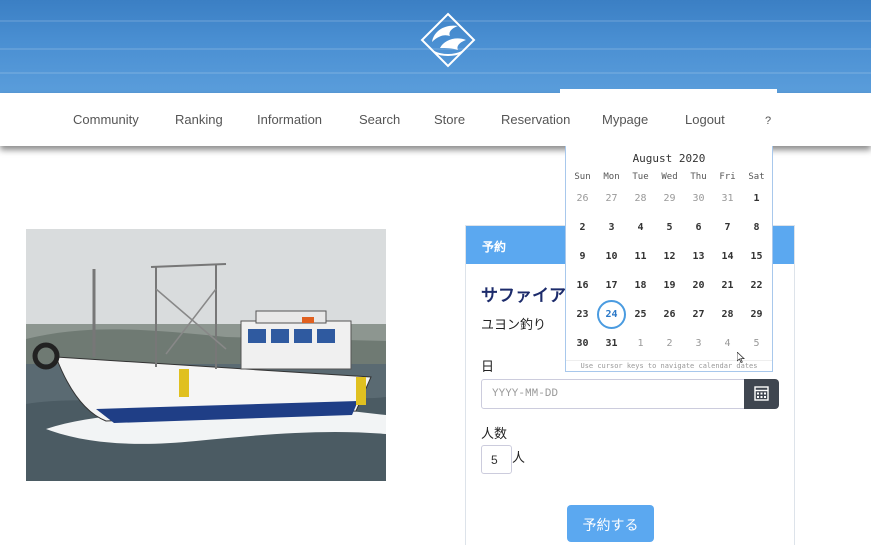  I want to click on boat-name: サファイア, so click(523, 295).